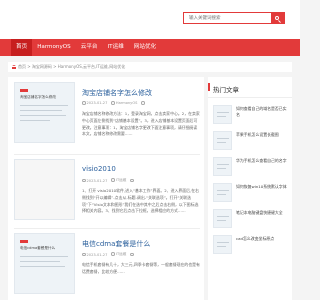 Image resolution: width=320 pixels, height=300 pixels. I want to click on article-category: HarmonyOS, so click(127, 103).